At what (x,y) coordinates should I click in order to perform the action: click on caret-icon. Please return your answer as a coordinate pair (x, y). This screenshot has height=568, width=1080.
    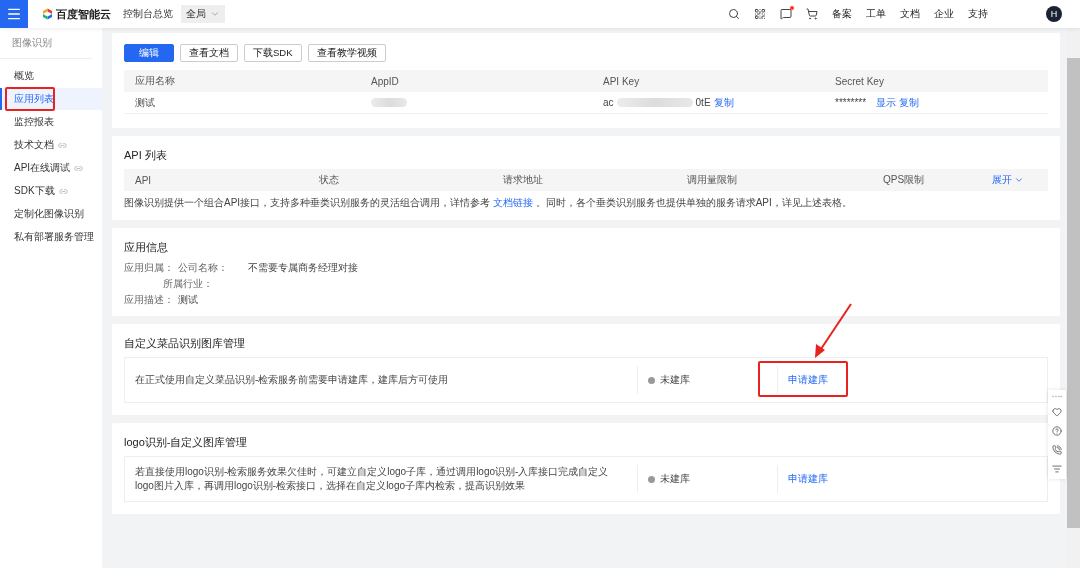
    Looking at the image, I should click on (215, 14).